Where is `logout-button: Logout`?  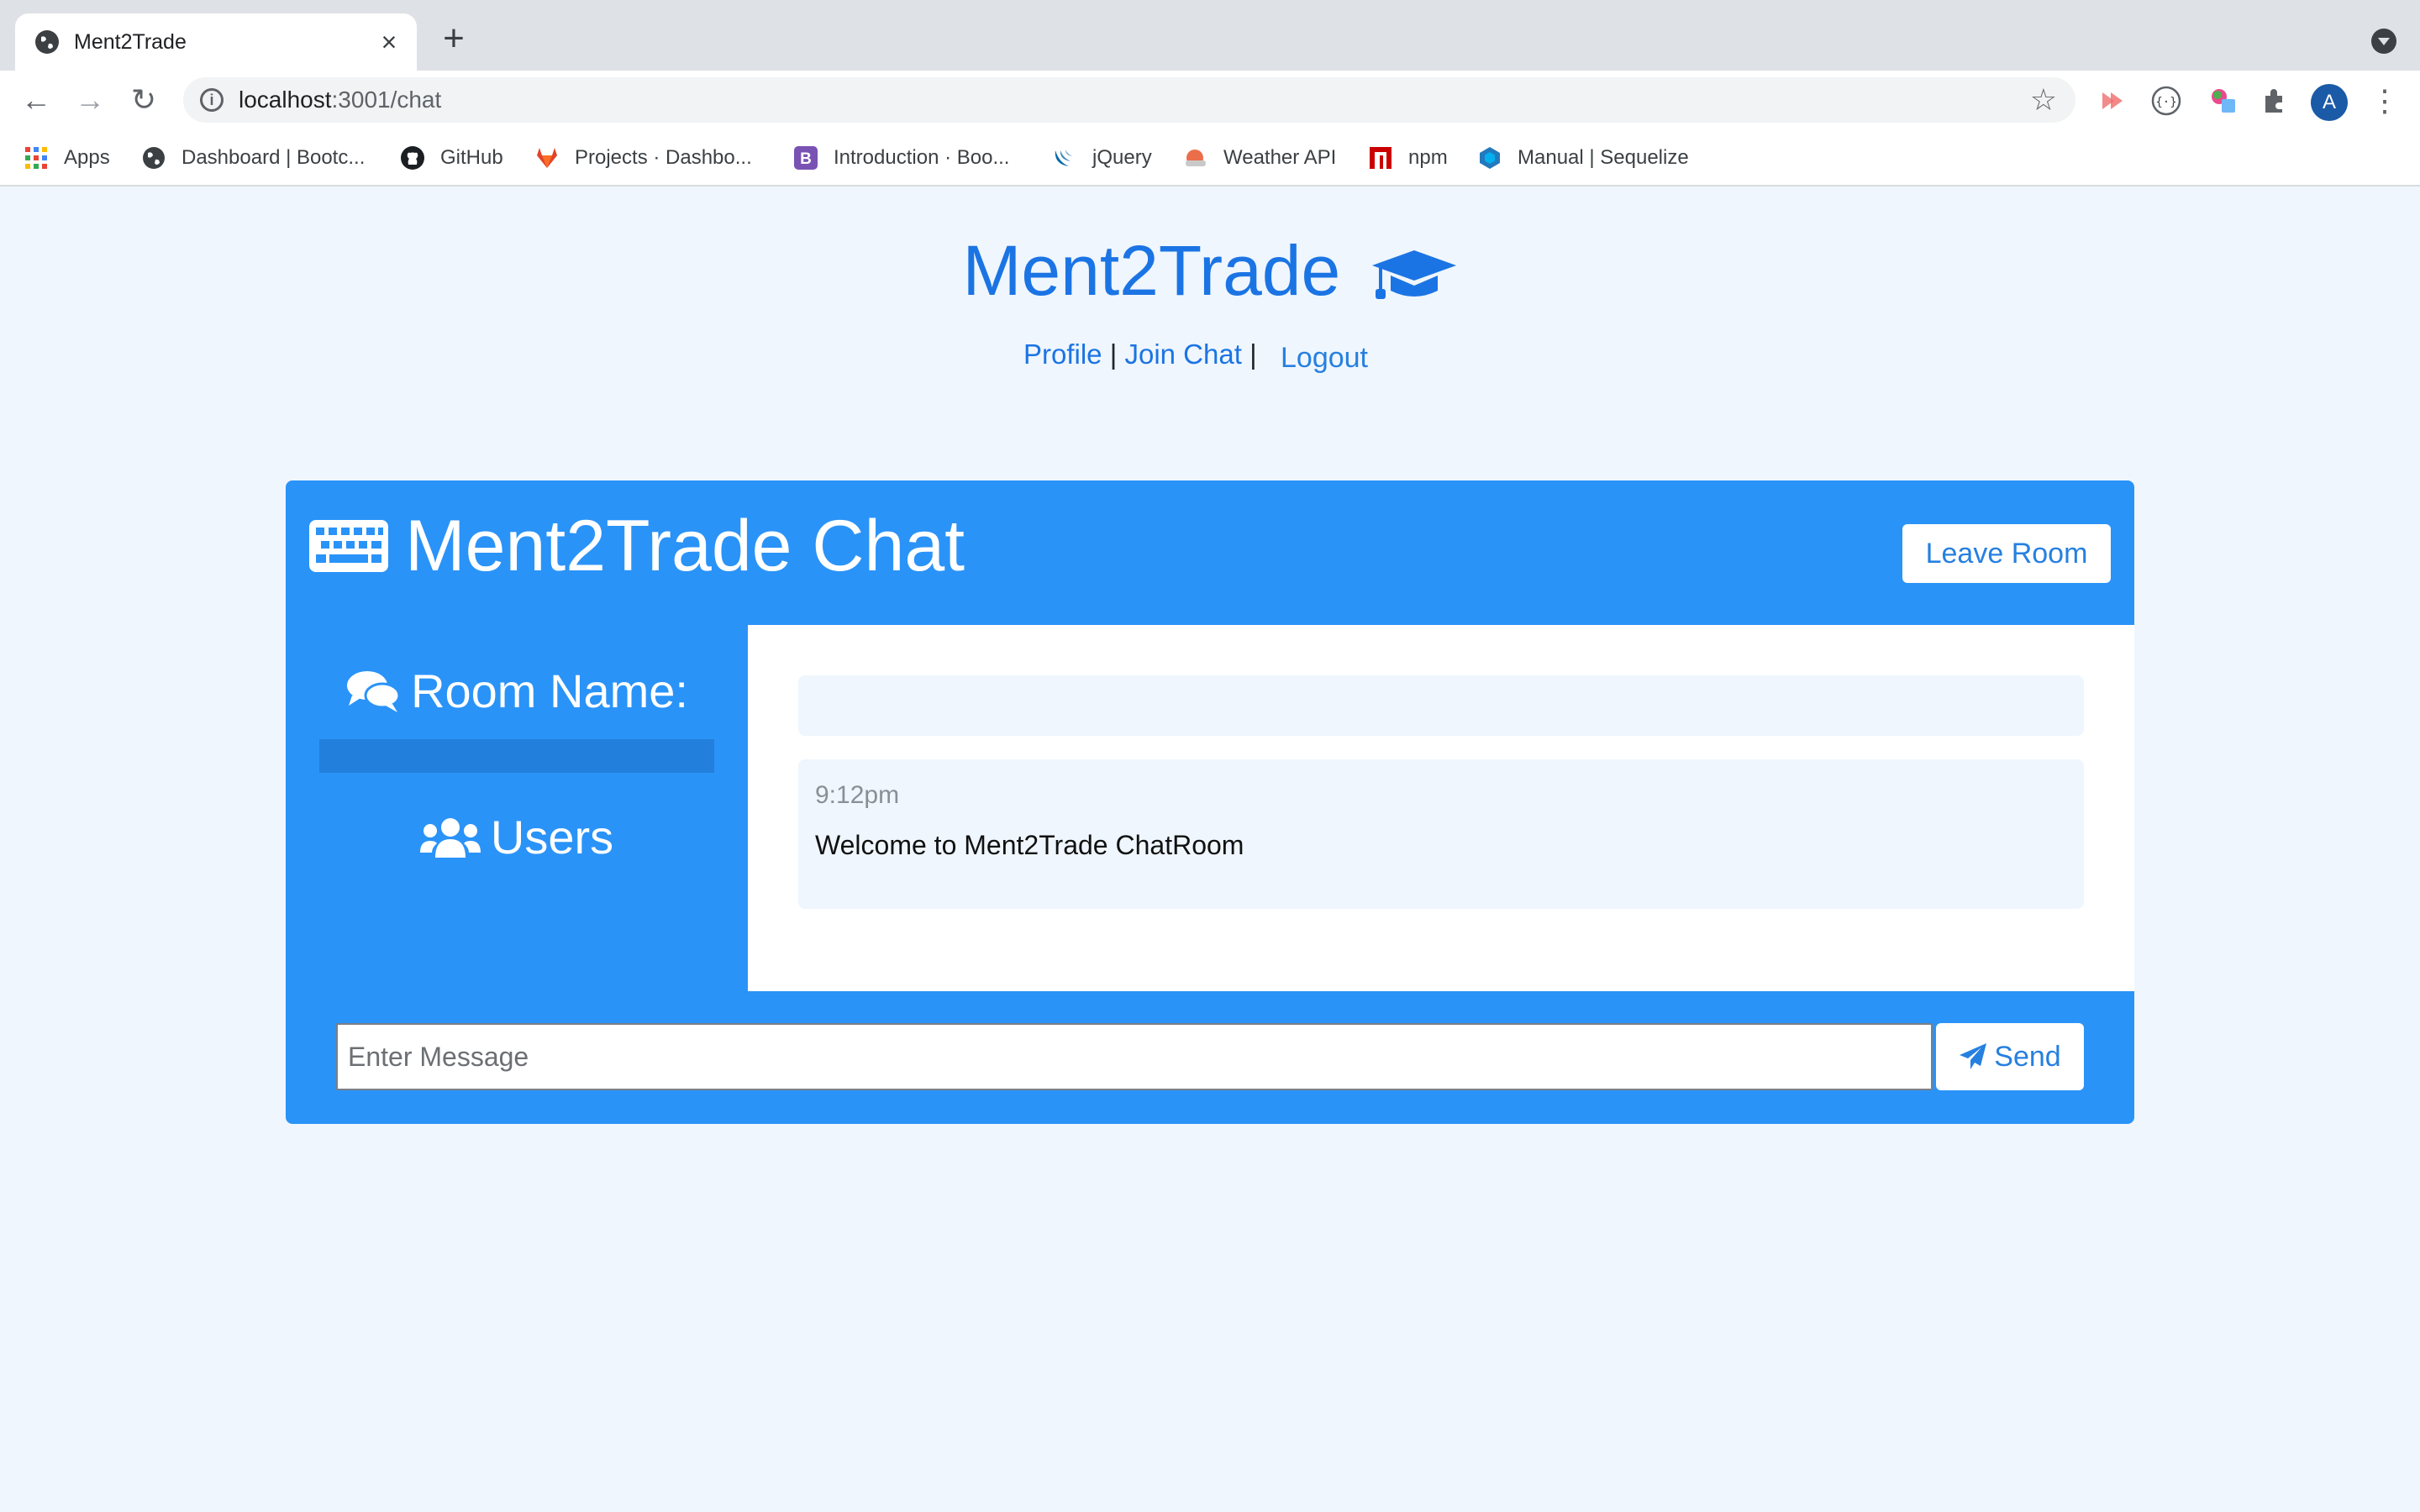
logout-button: Logout is located at coordinates (1324, 357).